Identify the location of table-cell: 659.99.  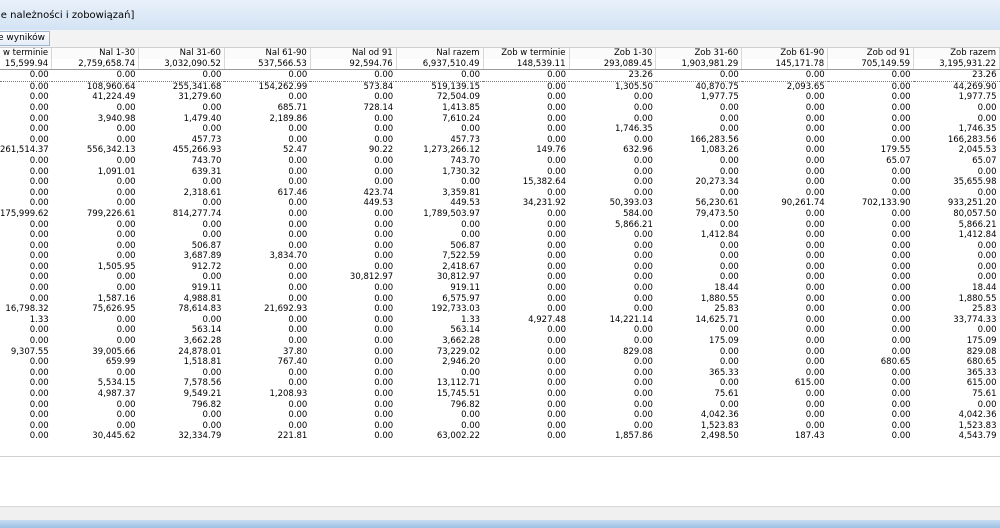
(120, 362).